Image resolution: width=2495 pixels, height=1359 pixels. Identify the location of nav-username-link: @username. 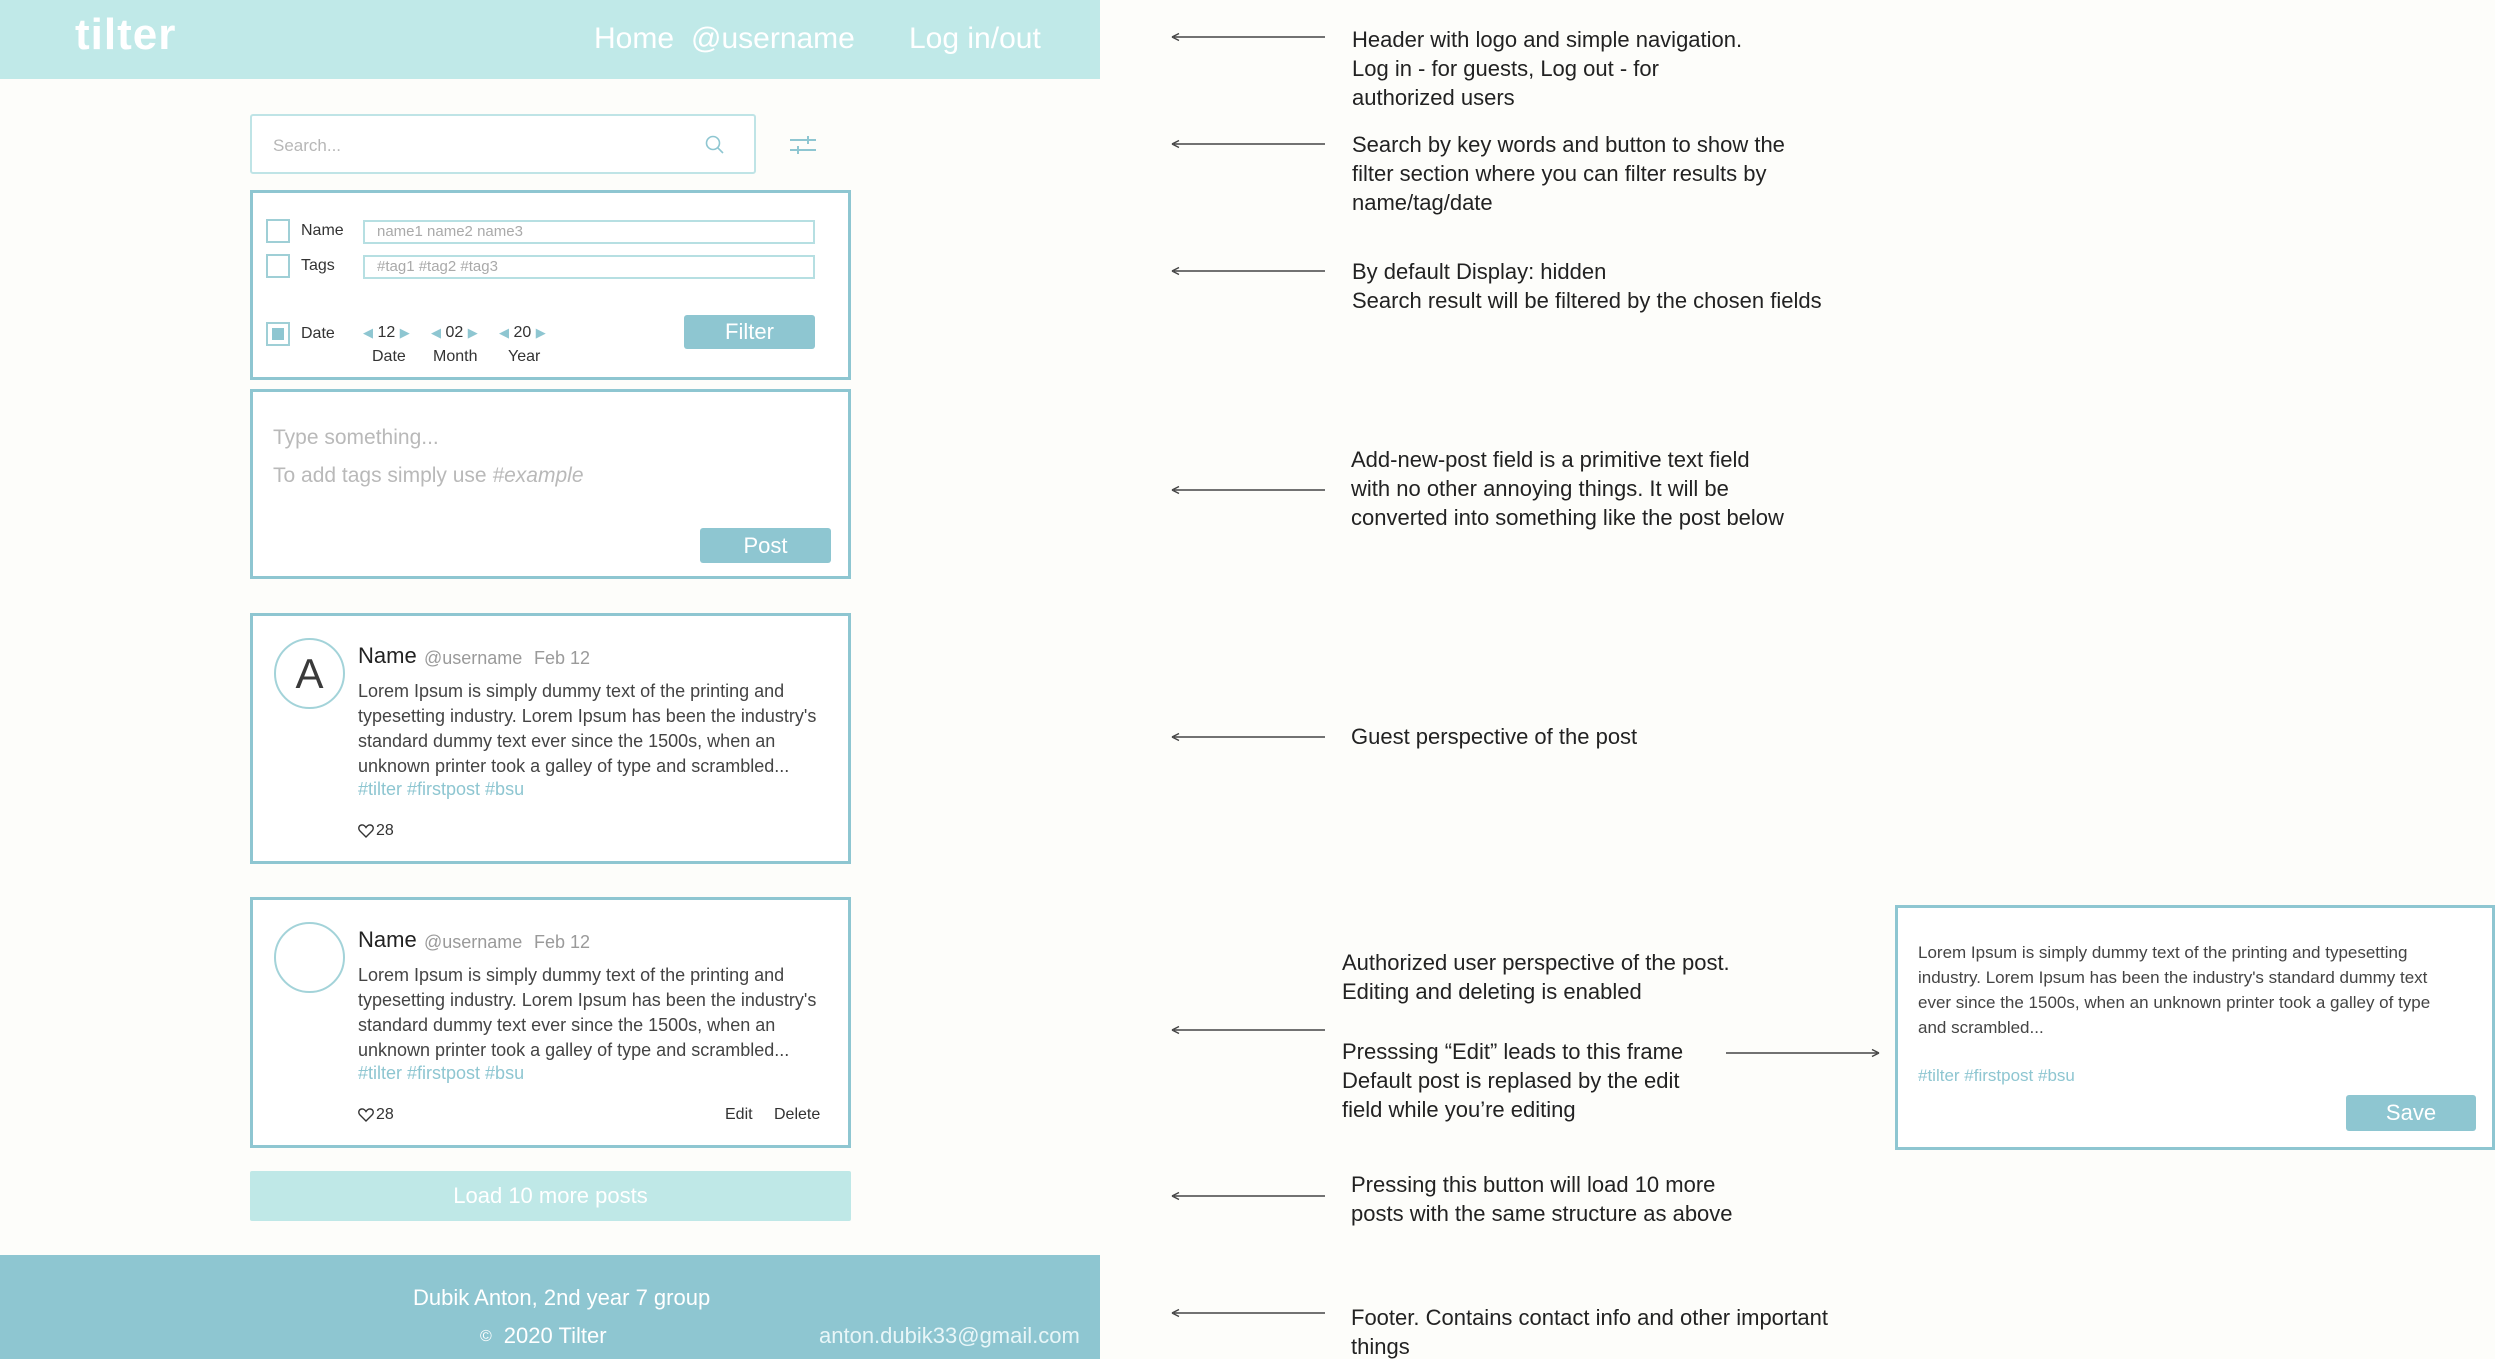
(773, 39).